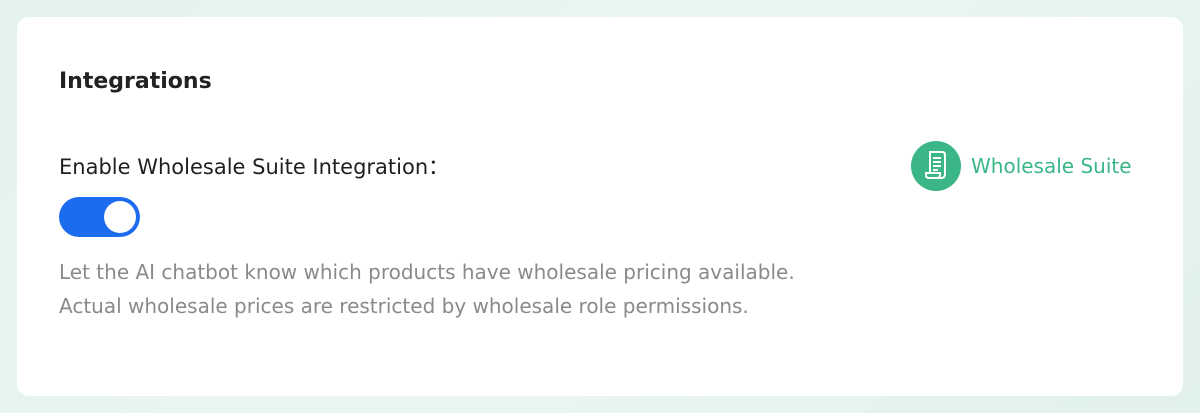 The height and width of the screenshot is (413, 1200). What do you see at coordinates (1051, 166) in the screenshot?
I see `brand-name: Wholesale Suite` at bounding box center [1051, 166].